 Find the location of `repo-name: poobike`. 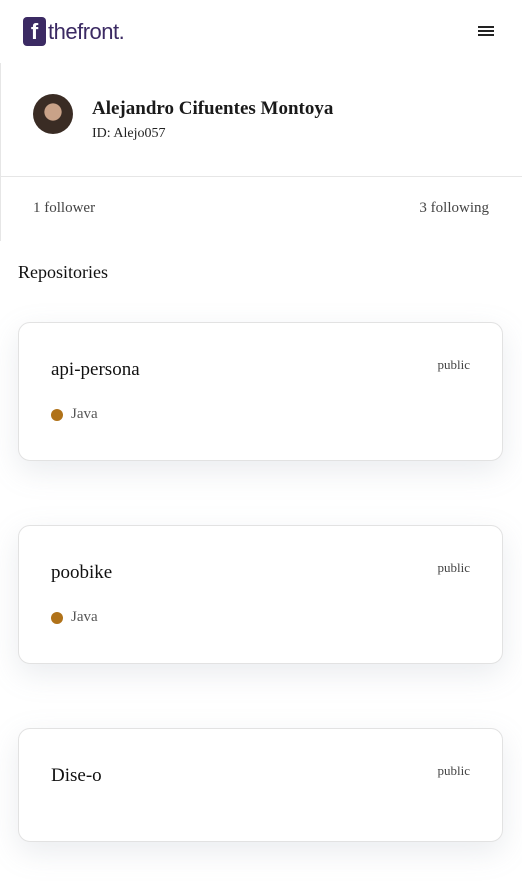

repo-name: poobike is located at coordinates (81, 573).